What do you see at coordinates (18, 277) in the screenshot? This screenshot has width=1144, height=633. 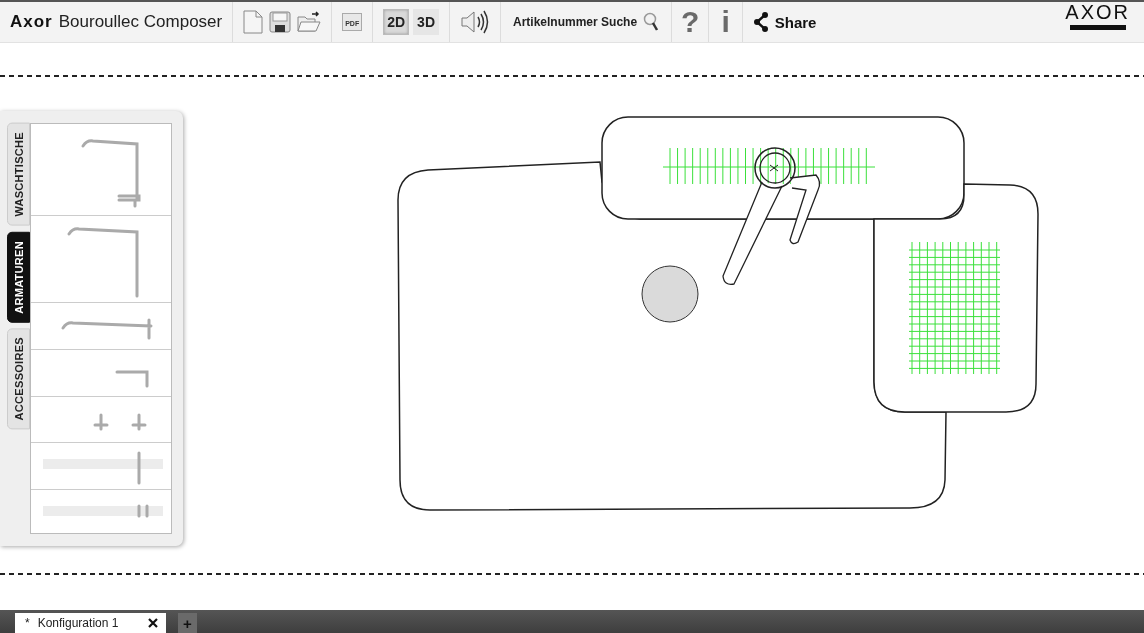 I see `category-tab: ARMATUREN` at bounding box center [18, 277].